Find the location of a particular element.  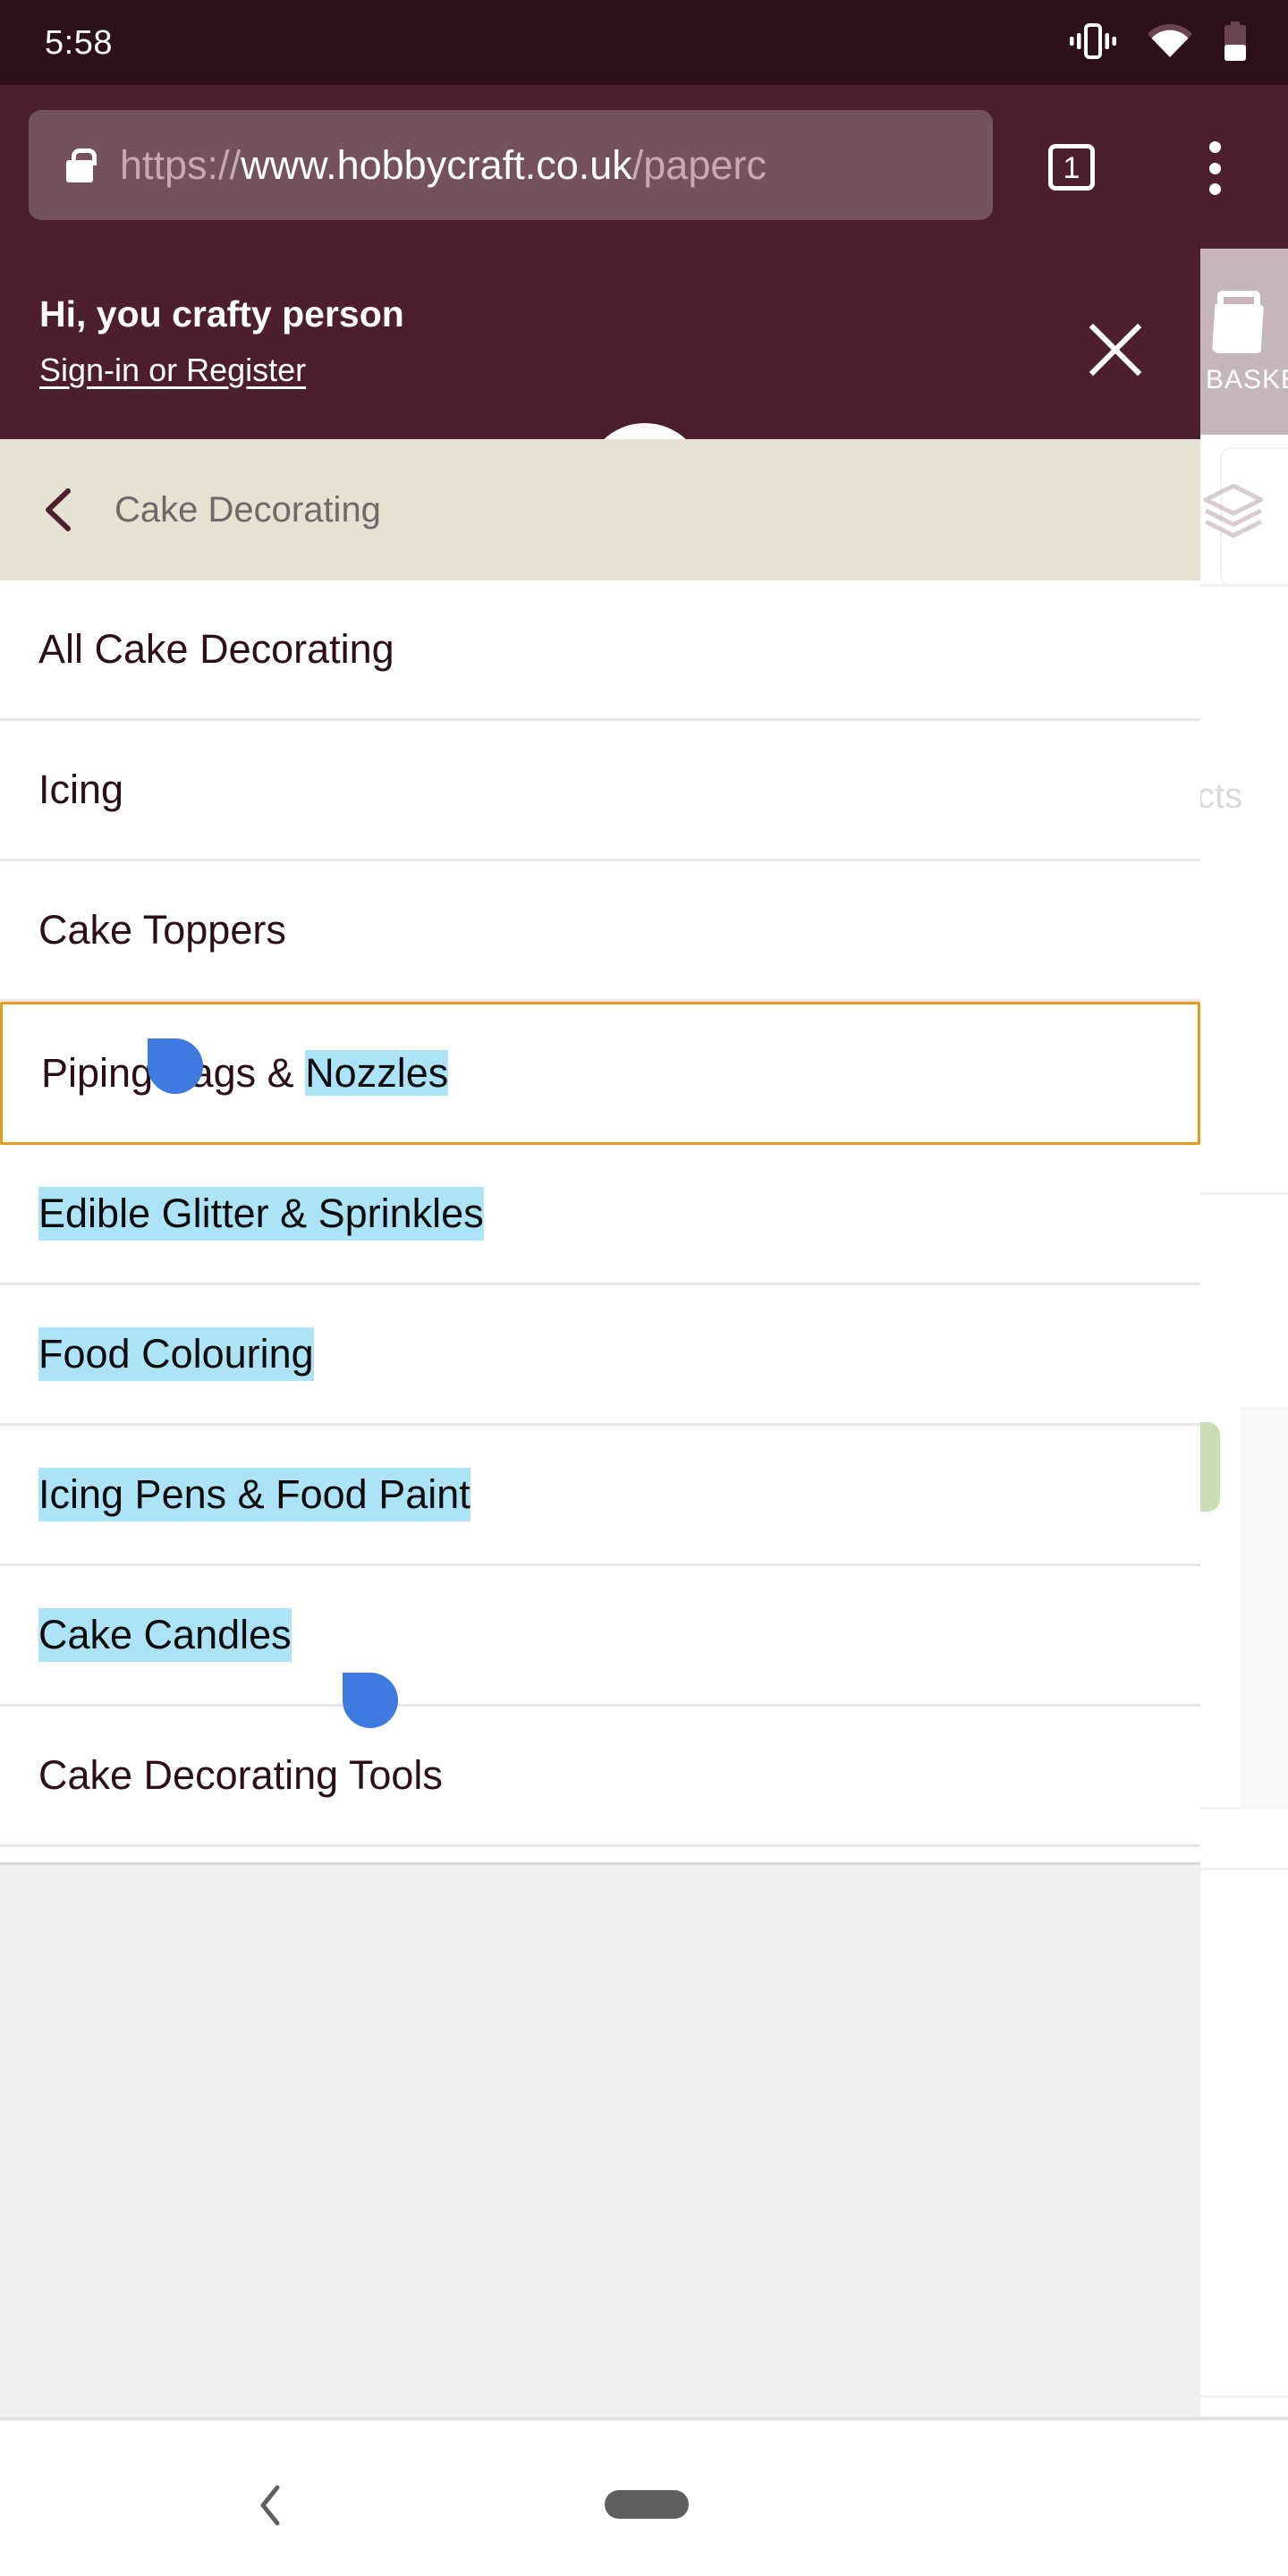

status-icon-group is located at coordinates (1158, 43).